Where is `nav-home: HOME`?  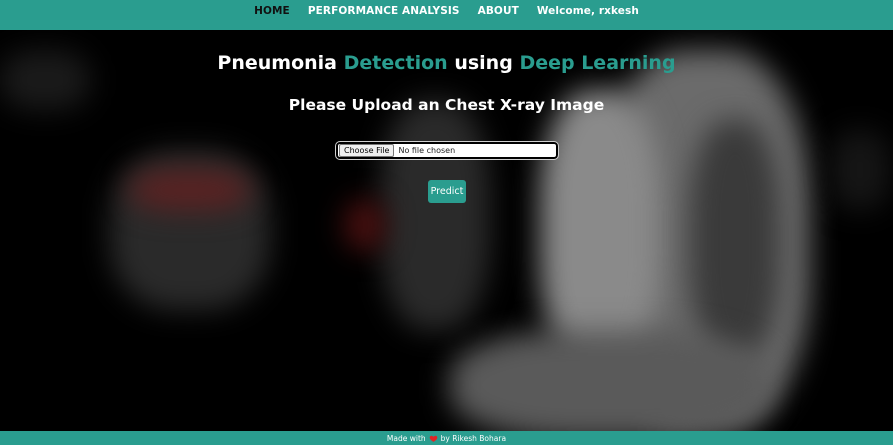
nav-home: HOME is located at coordinates (272, 11).